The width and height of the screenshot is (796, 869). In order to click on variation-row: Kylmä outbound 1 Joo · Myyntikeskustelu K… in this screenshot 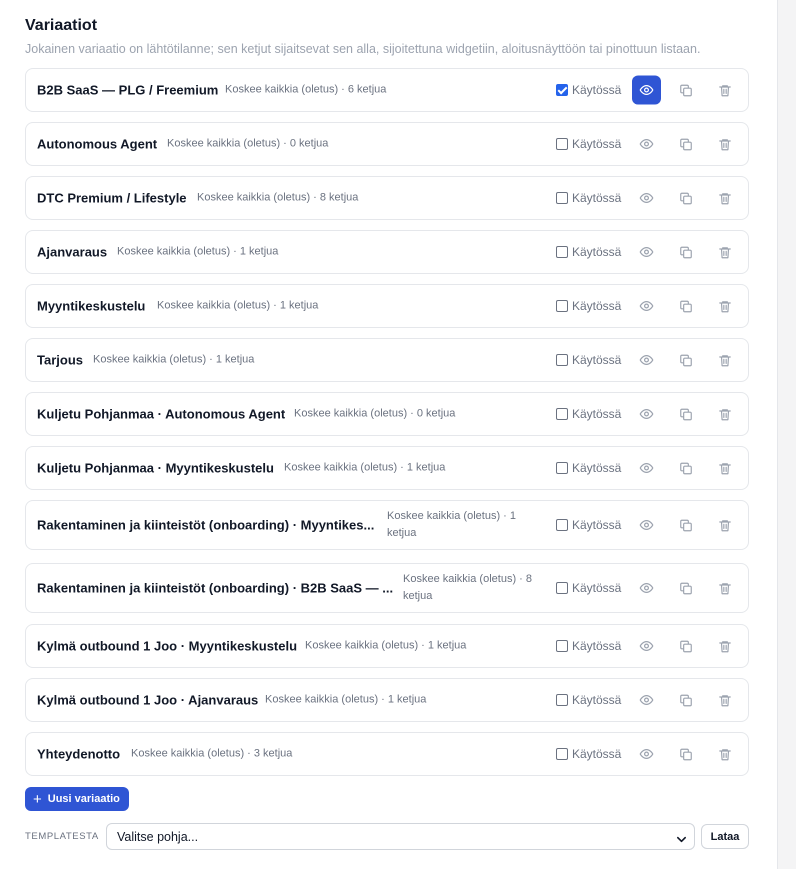, I will do `click(387, 646)`.